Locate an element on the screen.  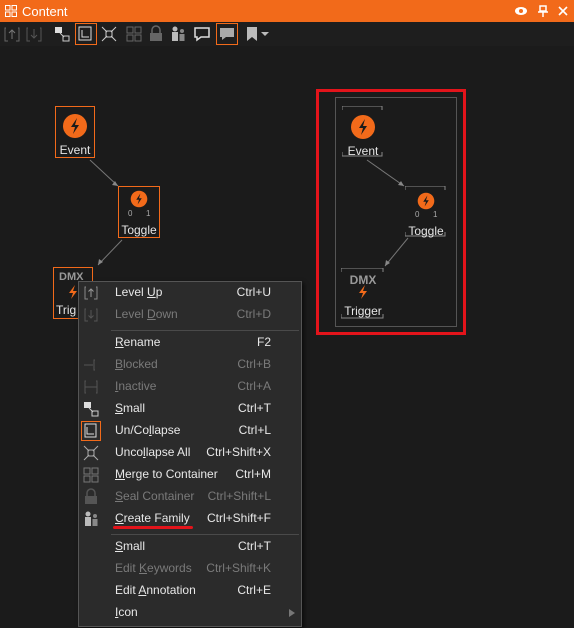
family-event-node: Event is located at coordinates (363, 132).